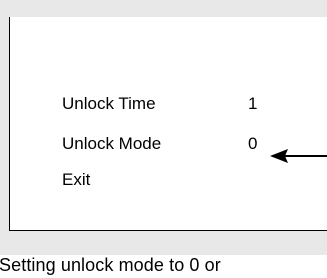 This screenshot has height=278, width=327. What do you see at coordinates (109, 104) in the screenshot?
I see `menu-item-unlock-time-label: Unlock Time` at bounding box center [109, 104].